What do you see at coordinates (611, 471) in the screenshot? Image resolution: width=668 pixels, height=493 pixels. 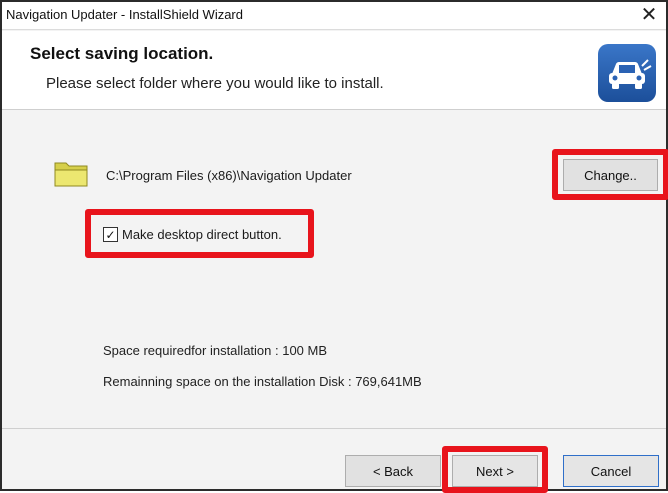 I see `cancel-button: Cancel` at bounding box center [611, 471].